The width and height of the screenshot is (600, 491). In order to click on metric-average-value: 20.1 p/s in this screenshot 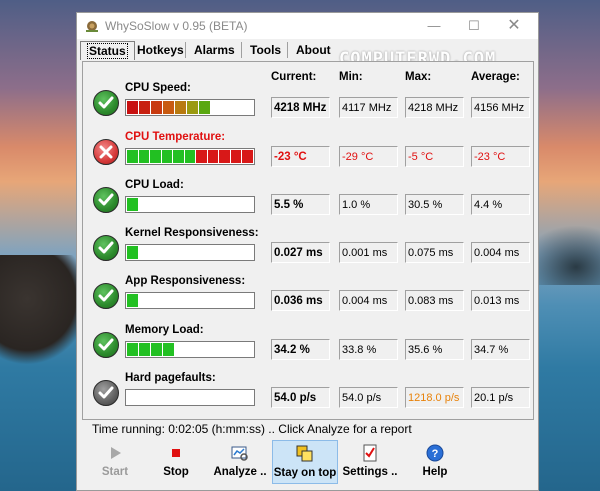, I will do `click(500, 397)`.